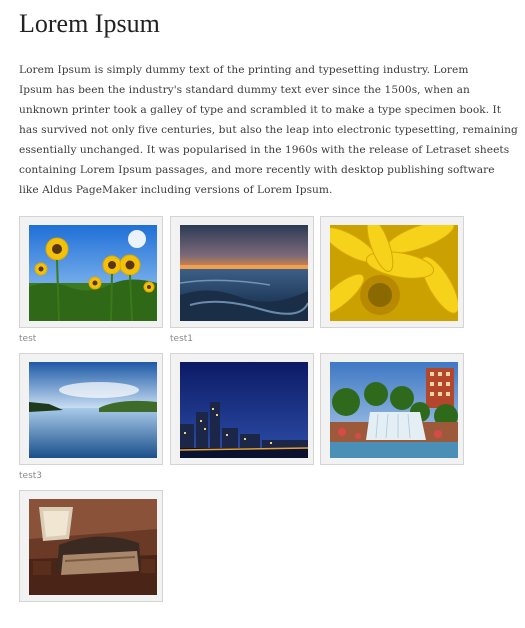  I want to click on gallery-item: test3, so click(92, 417).